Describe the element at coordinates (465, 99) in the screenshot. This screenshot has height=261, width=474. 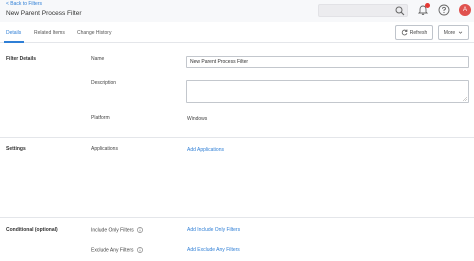
I see `resize-handle-icon` at that location.